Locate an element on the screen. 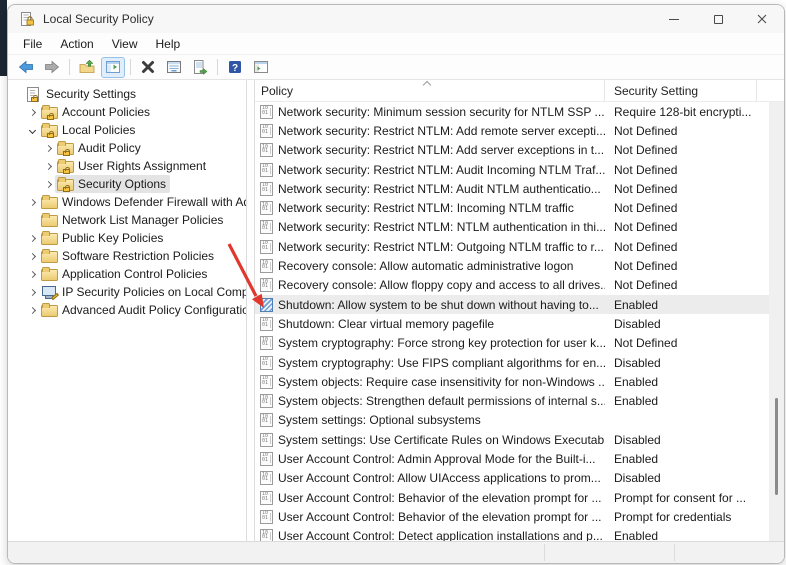 The height and width of the screenshot is (565, 786). tree-item-account-policies: Account Policies is located at coordinates (127, 112).